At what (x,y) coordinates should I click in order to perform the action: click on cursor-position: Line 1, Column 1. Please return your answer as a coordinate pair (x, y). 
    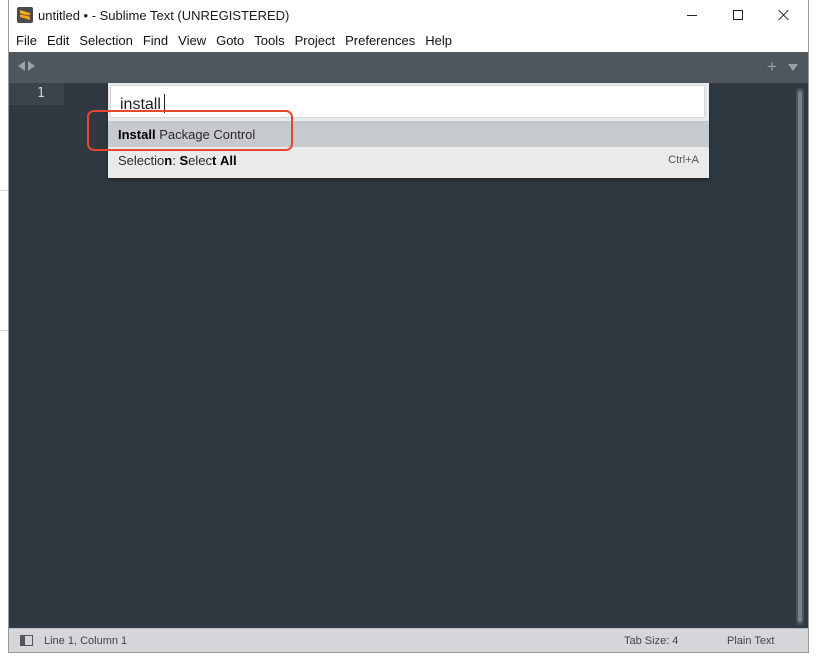
    Looking at the image, I should click on (85, 641).